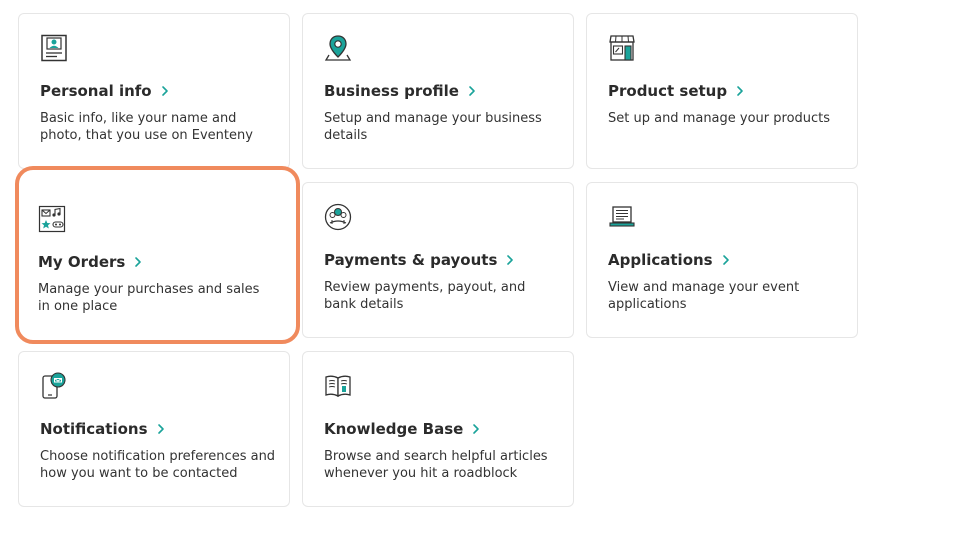 The image size is (957, 535). I want to click on card-title-row: Personal info, so click(105, 91).